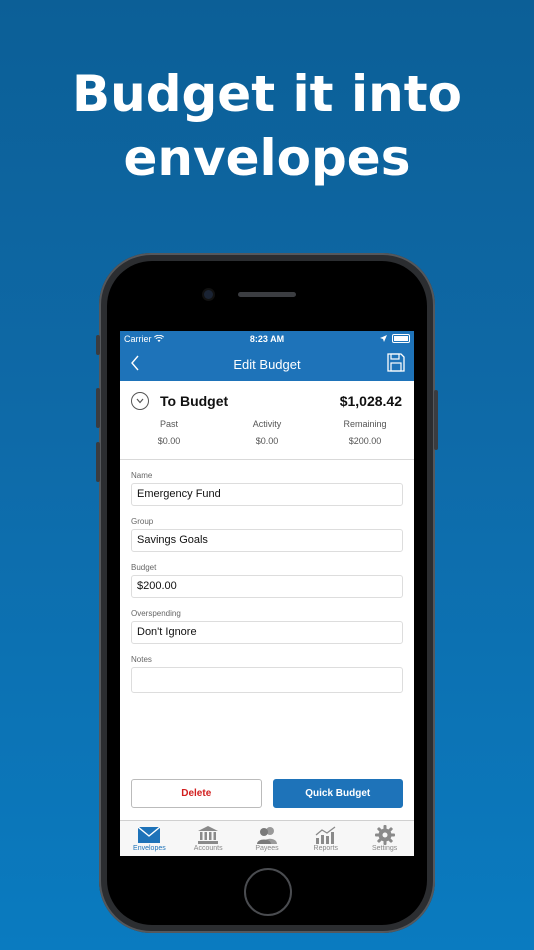 This screenshot has height=950, width=534. I want to click on overspending-label: Overspending, so click(156, 613).